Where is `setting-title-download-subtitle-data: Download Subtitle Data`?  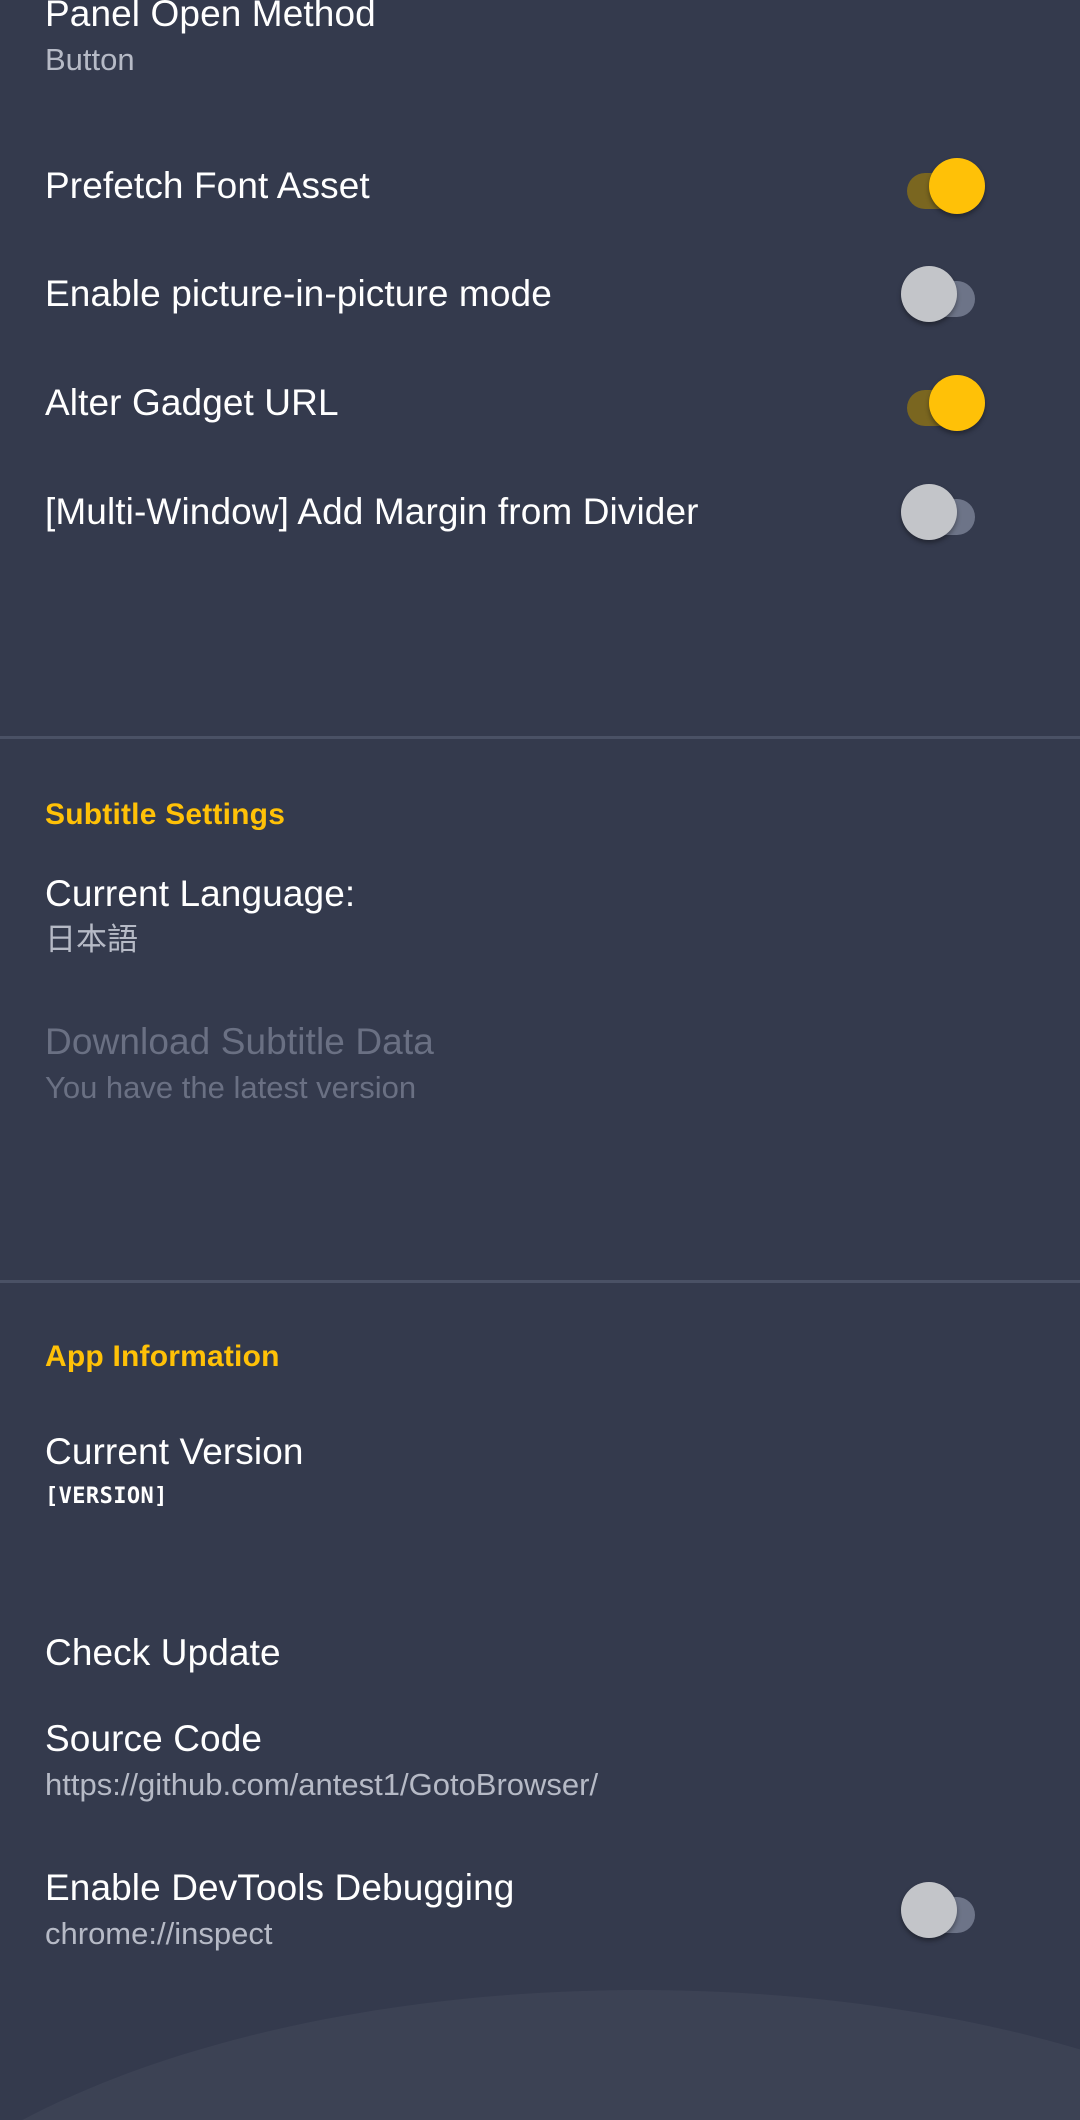 setting-title-download-subtitle-data: Download Subtitle Data is located at coordinates (239, 1042).